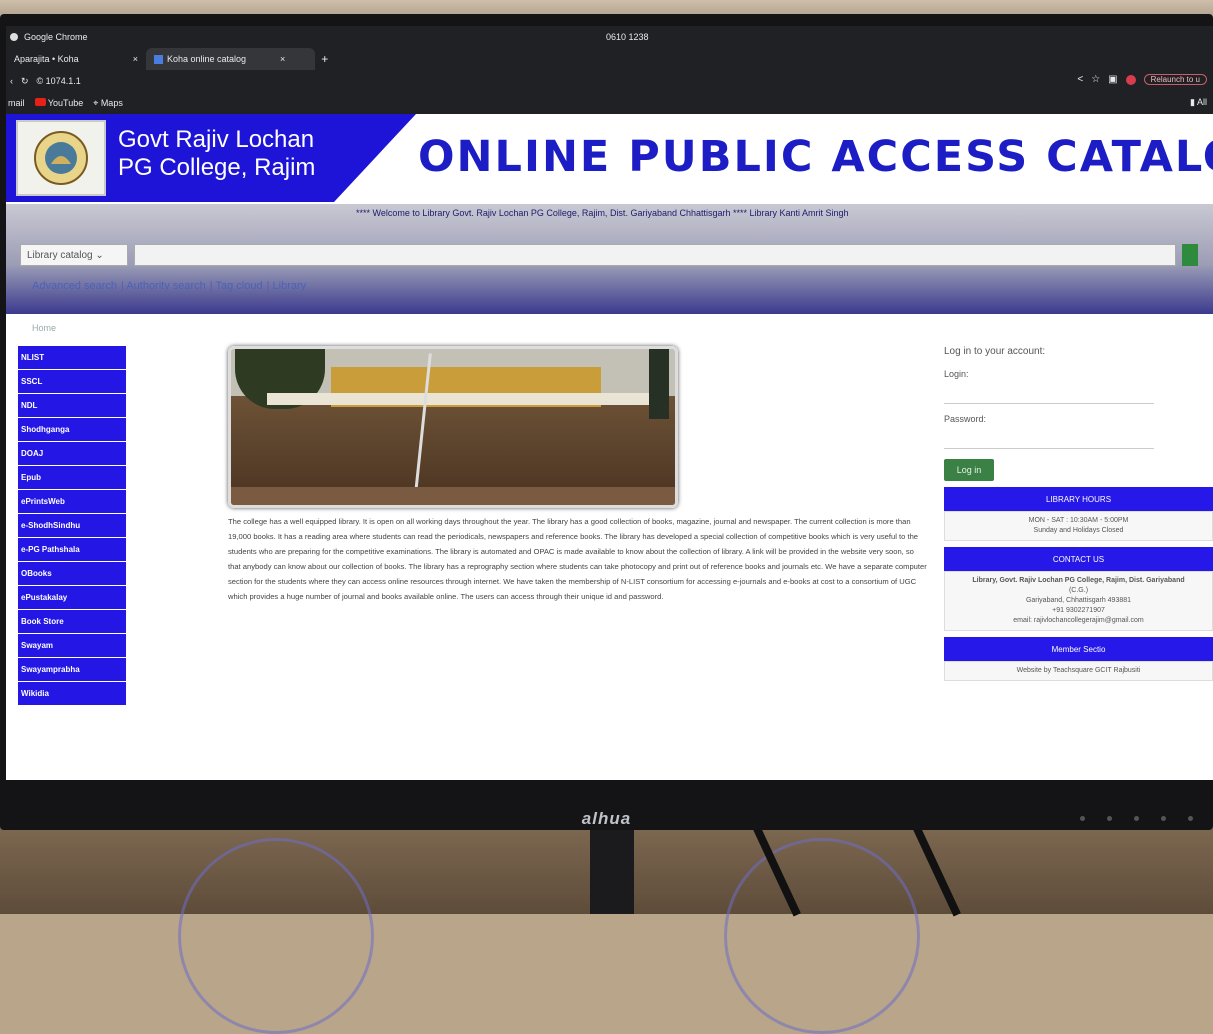 This screenshot has width=1213, height=1034. Describe the element at coordinates (290, 286) in the screenshot. I see `link-library: Library` at that location.